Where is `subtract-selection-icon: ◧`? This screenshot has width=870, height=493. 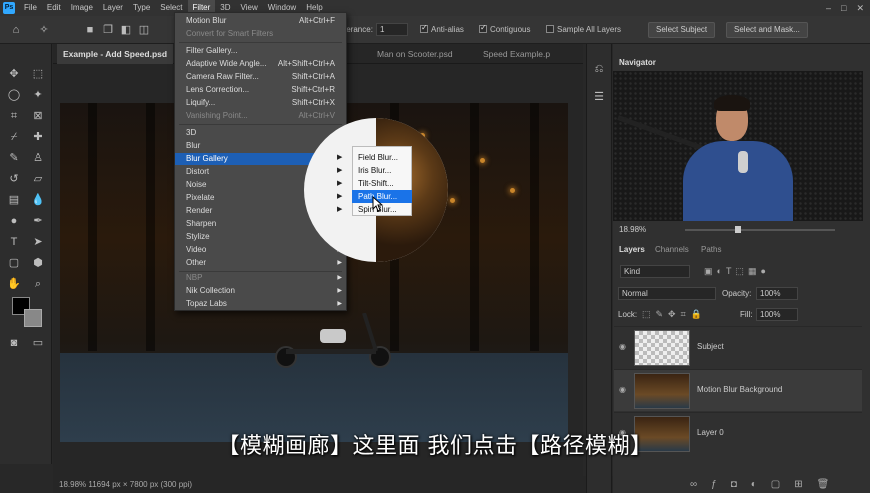 subtract-selection-icon: ◧ is located at coordinates (126, 30).